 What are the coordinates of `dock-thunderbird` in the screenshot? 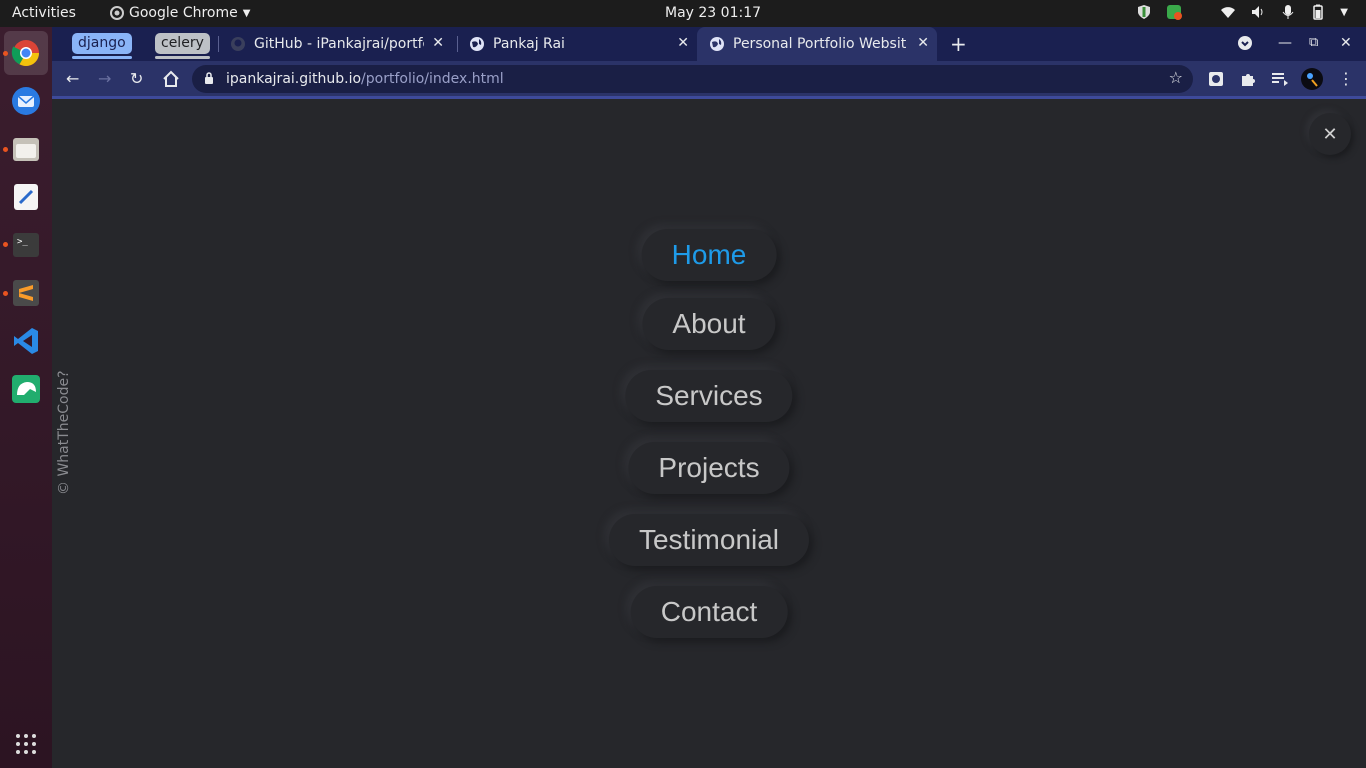 It's located at (26, 101).